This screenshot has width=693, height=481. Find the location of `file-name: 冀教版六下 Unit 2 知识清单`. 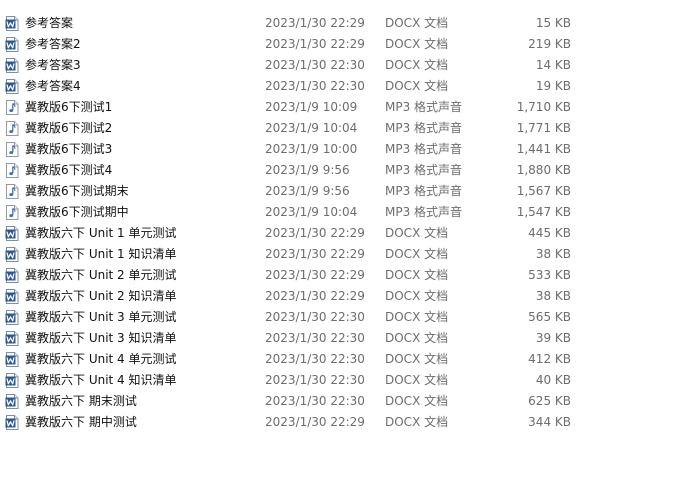

file-name: 冀教版六下 Unit 2 知识清单 is located at coordinates (101, 296).